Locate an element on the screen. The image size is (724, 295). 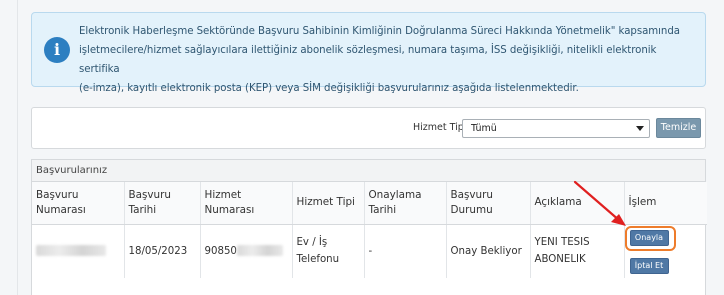
column-header: Başvuru Tarihi is located at coordinates (162, 203).